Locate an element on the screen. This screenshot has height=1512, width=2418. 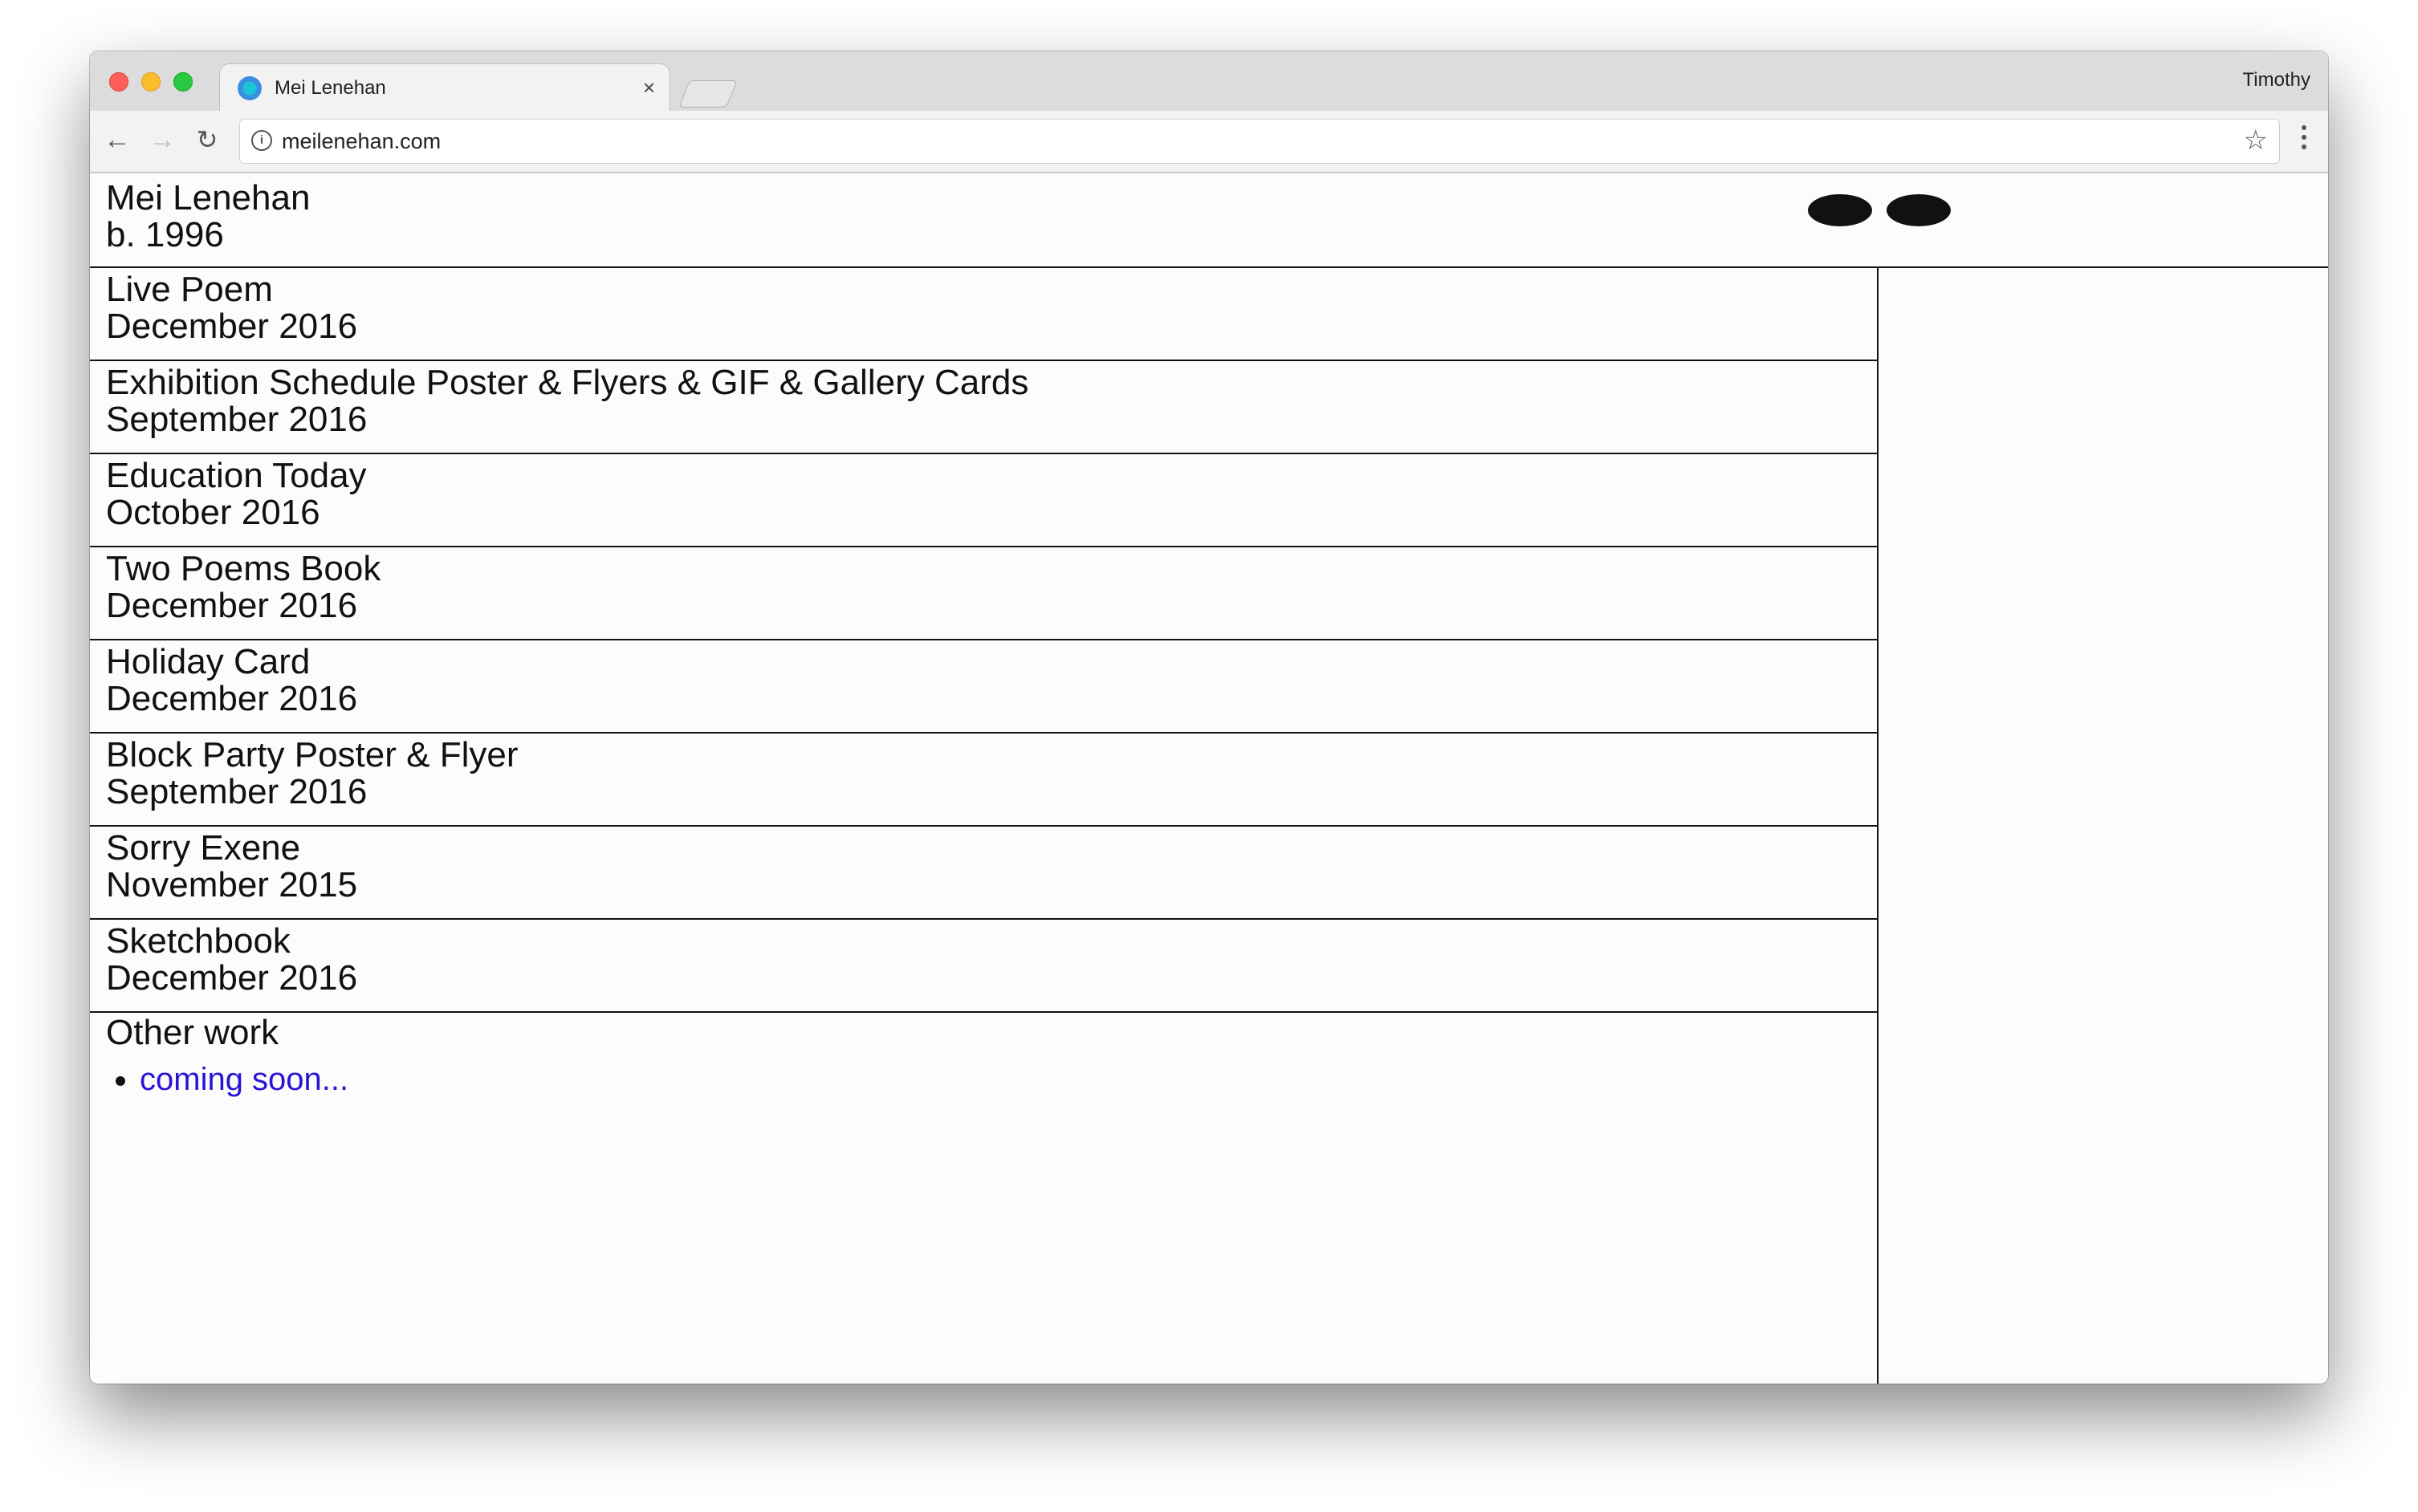
project-row: Education Today October 2016 is located at coordinates (983, 501).